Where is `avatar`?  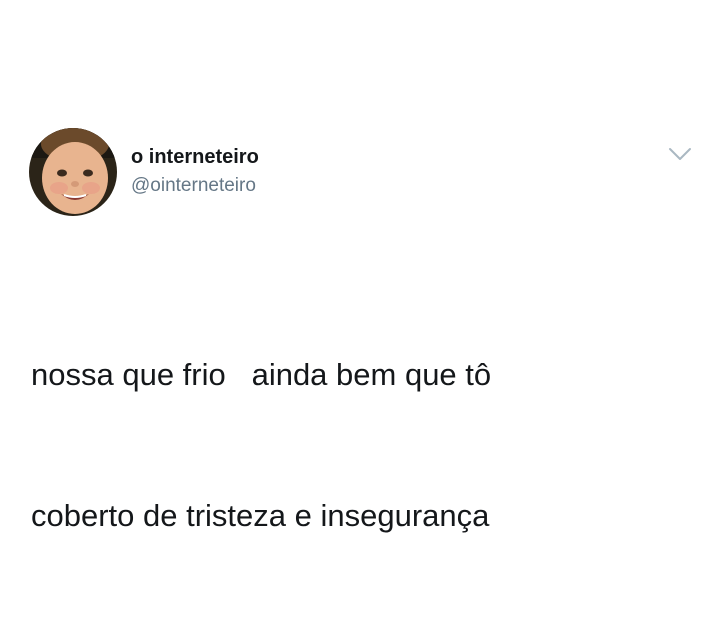
avatar is located at coordinates (73, 172).